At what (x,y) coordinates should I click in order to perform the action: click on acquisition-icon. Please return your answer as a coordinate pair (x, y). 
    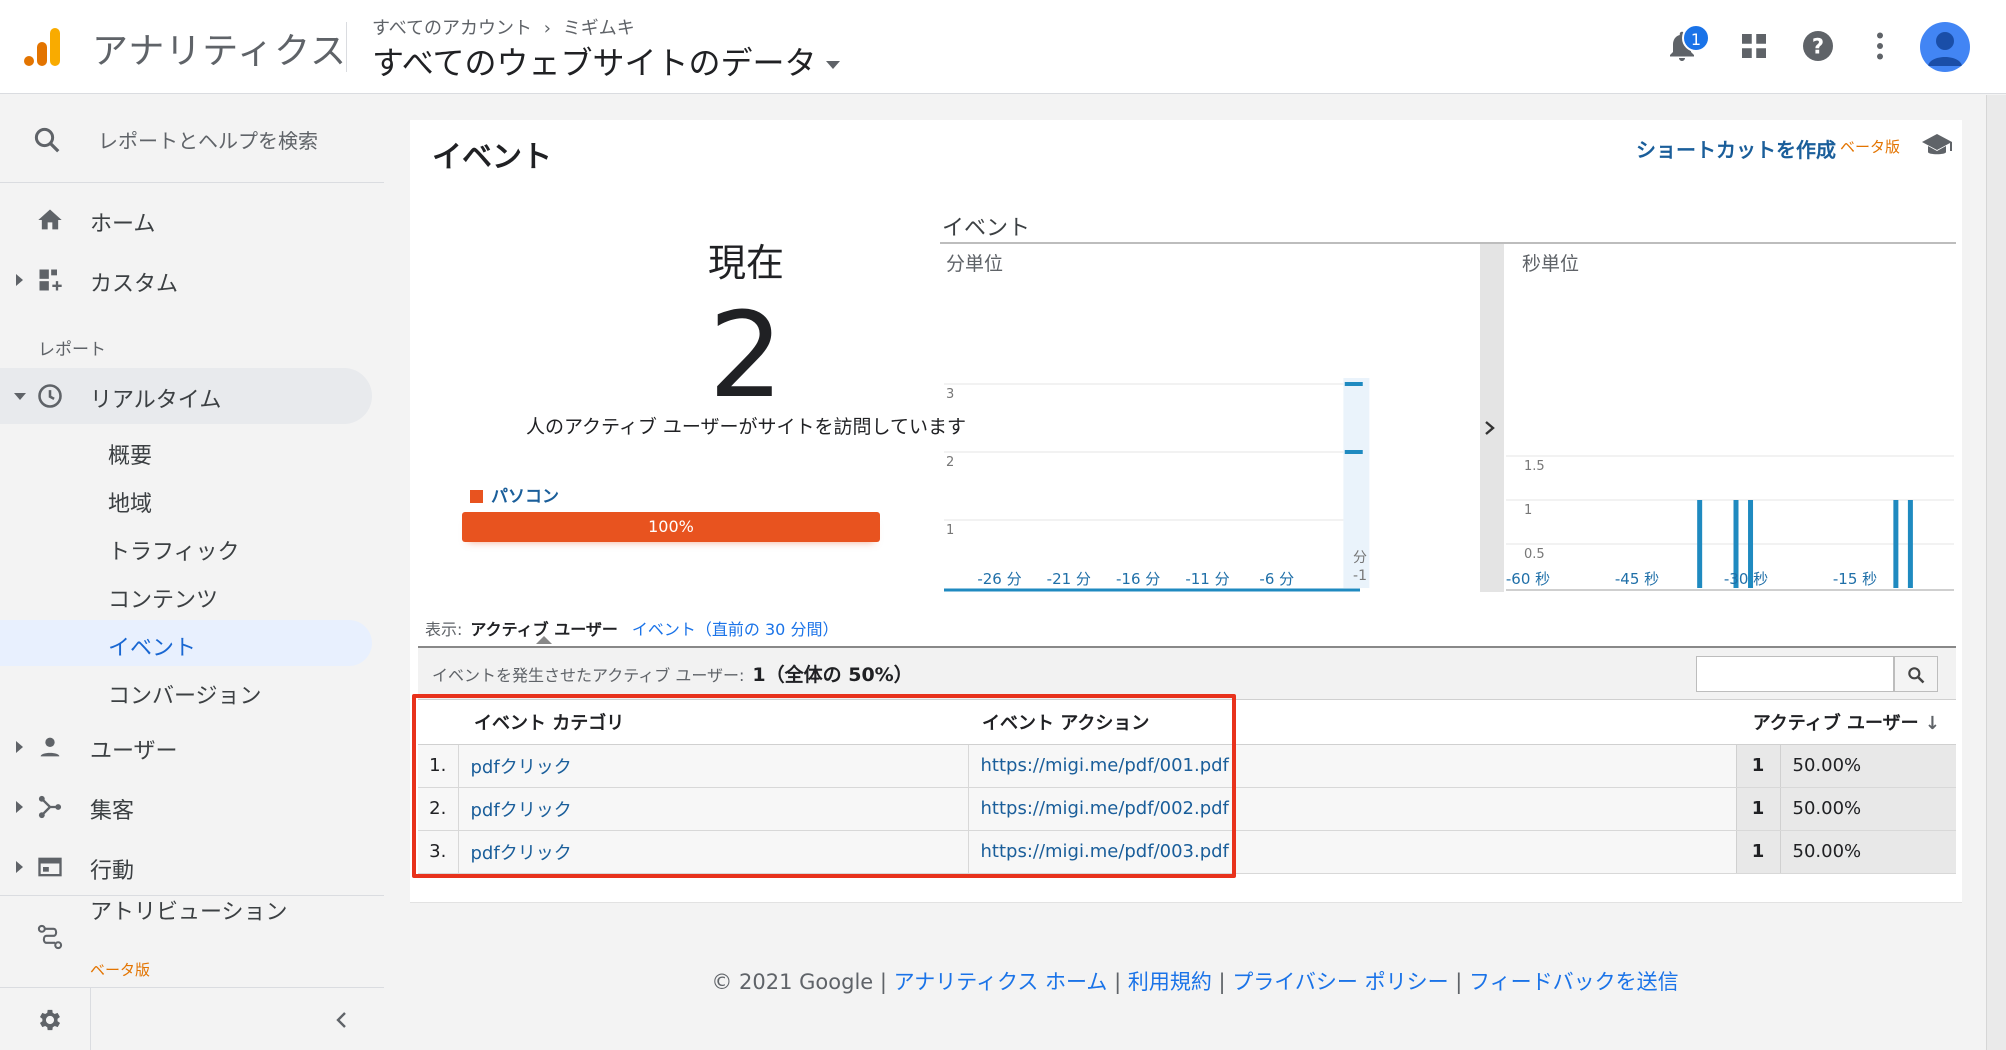
    Looking at the image, I should click on (50, 807).